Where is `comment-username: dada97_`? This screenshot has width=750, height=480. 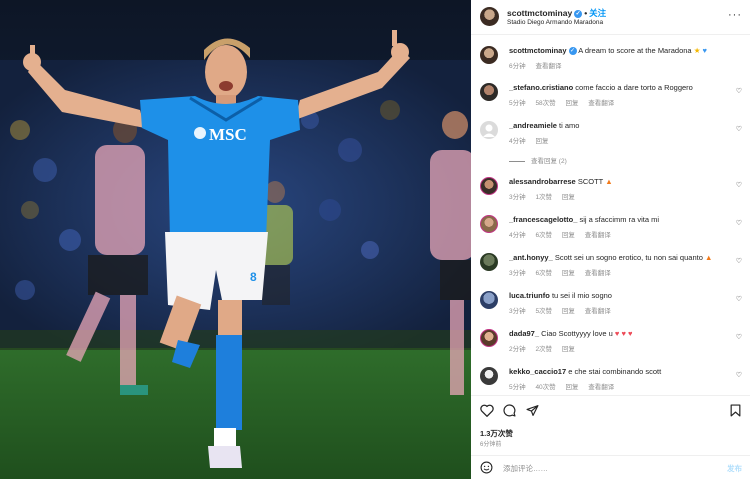
comment-username: dada97_ is located at coordinates (524, 333).